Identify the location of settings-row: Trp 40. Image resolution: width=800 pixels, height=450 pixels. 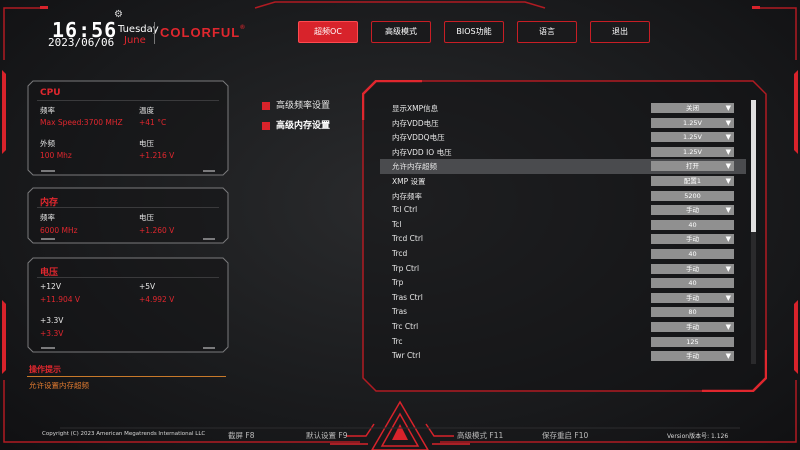
(563, 283).